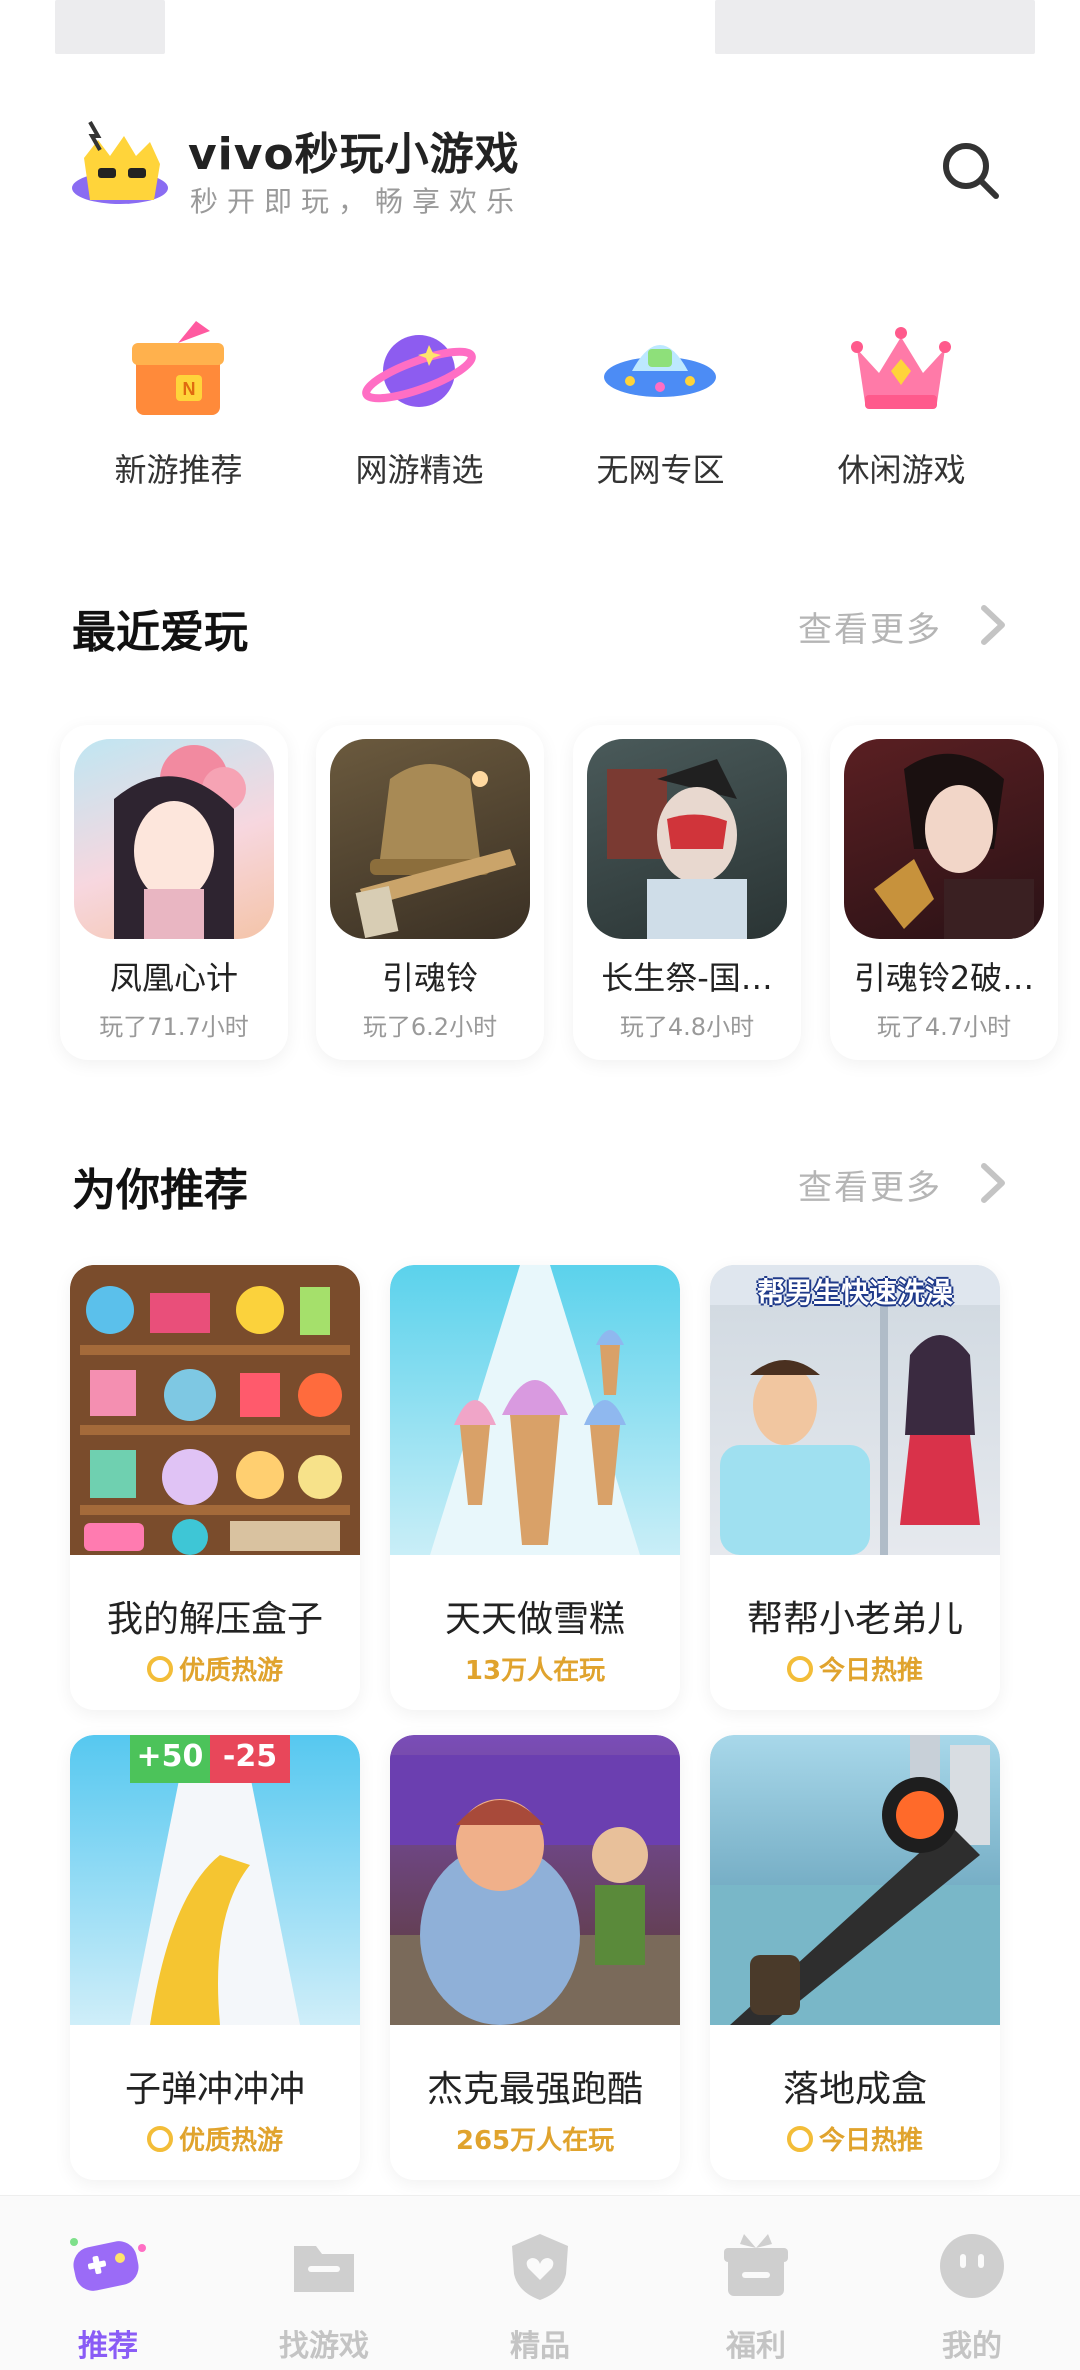  What do you see at coordinates (189, 389) in the screenshot?
I see `svg-text: N` at bounding box center [189, 389].